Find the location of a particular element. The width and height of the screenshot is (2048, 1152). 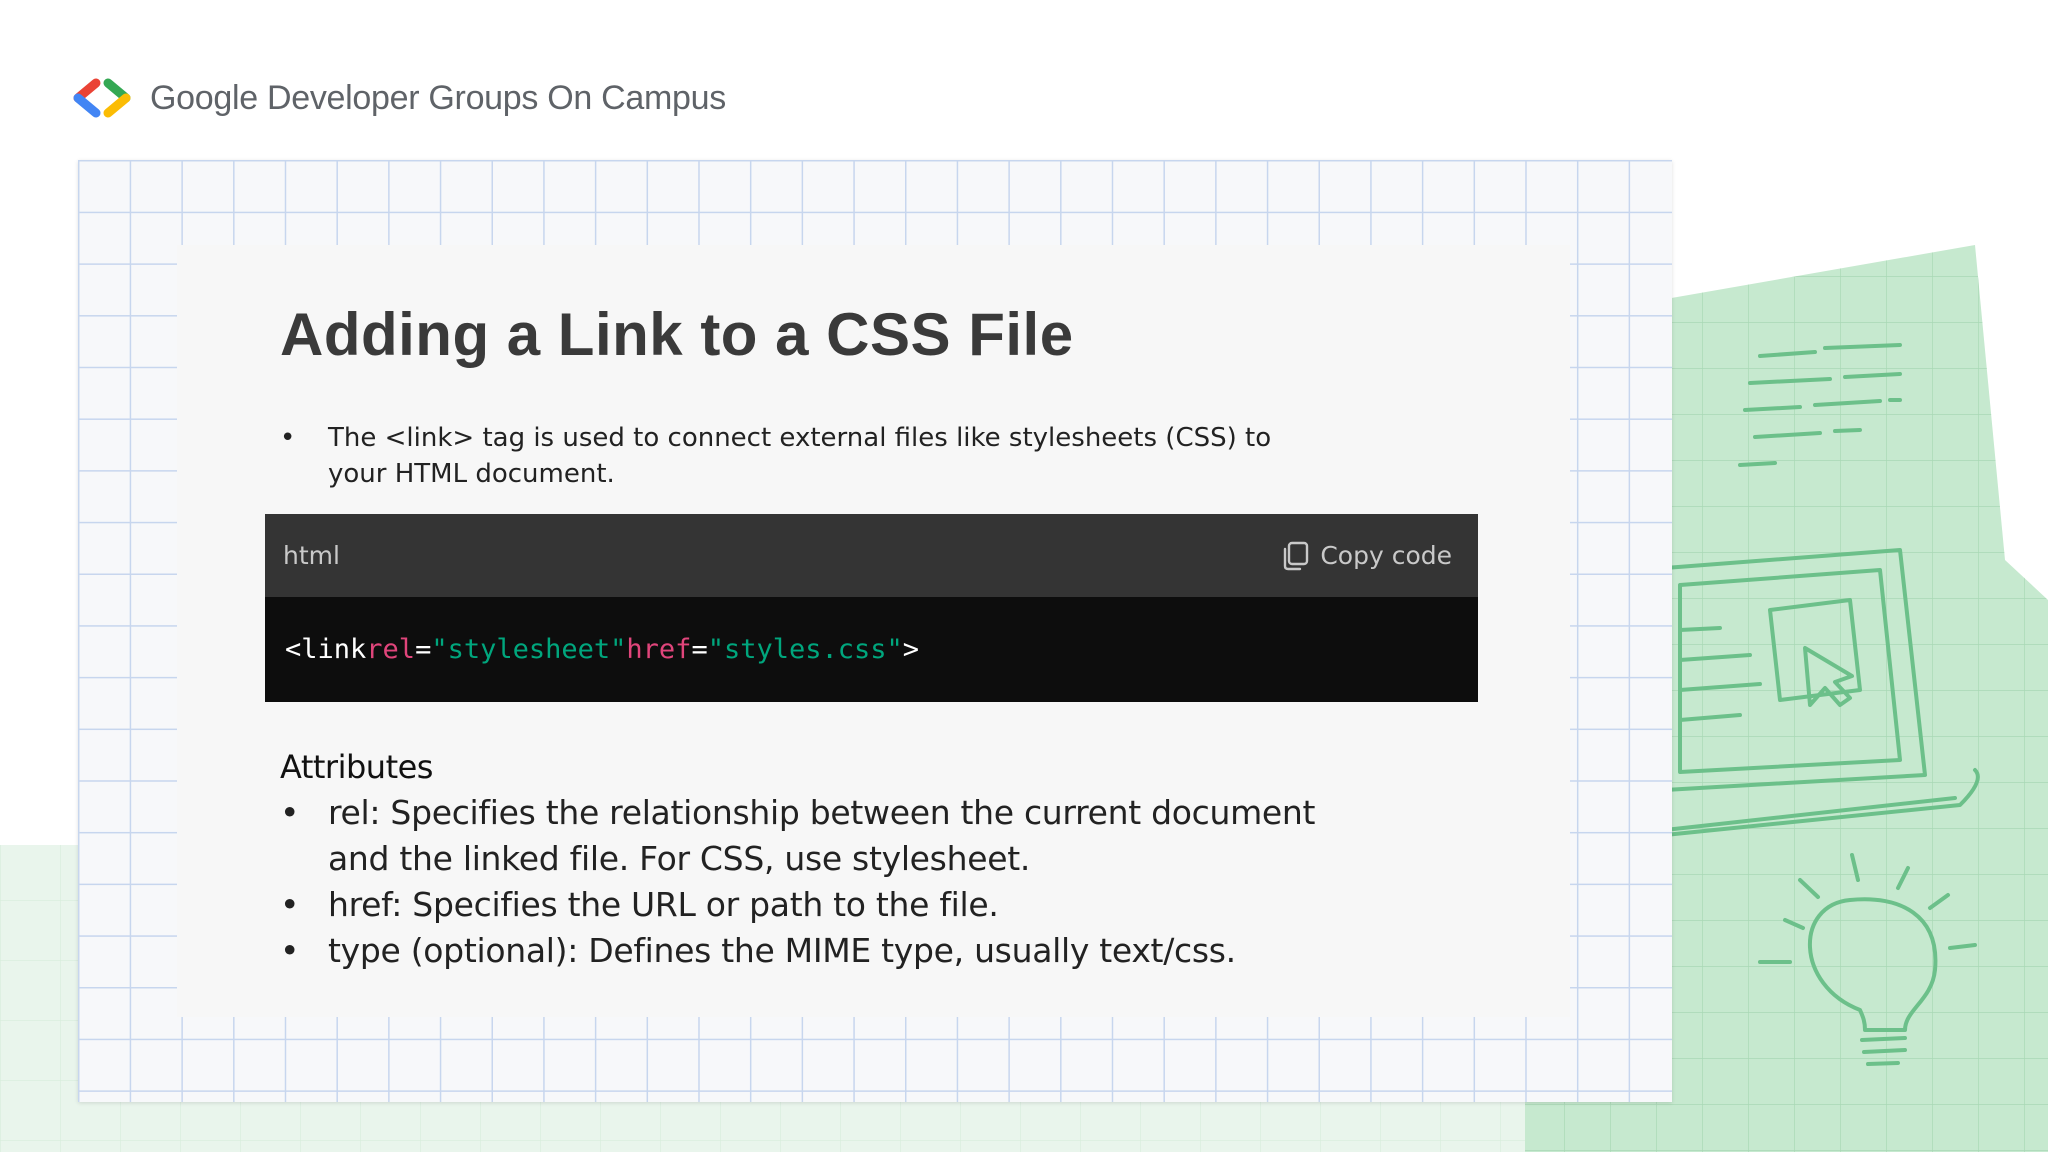

code-language-label: html is located at coordinates (311, 555).